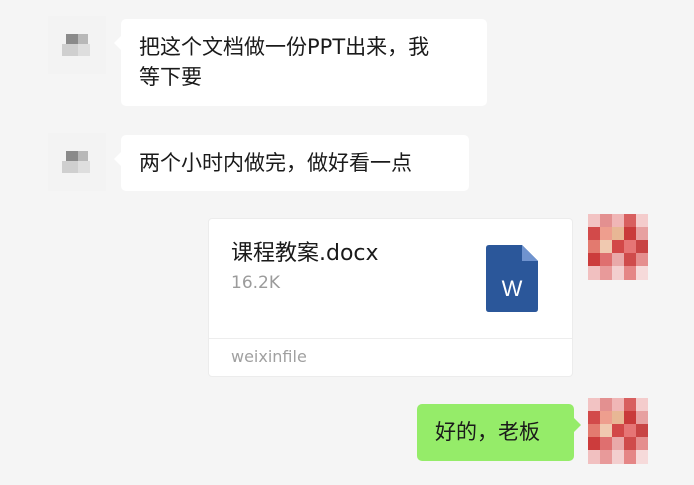 This screenshot has width=694, height=485. Describe the element at coordinates (305, 253) in the screenshot. I see `file-name: 课程教案.docx` at that location.